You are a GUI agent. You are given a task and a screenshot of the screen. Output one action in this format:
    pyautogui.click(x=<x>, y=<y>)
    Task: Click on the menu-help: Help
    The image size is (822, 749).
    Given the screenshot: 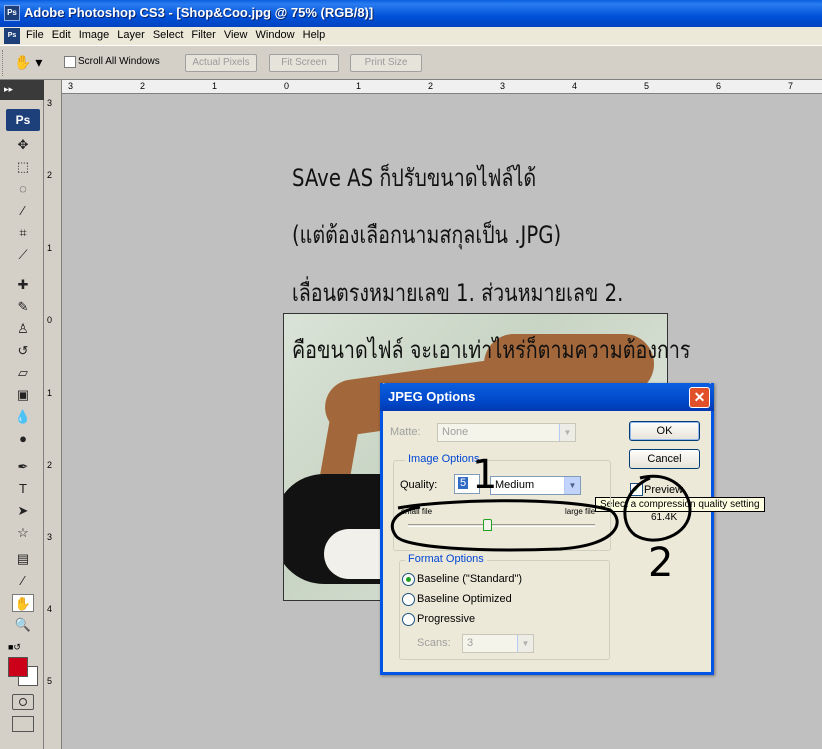 What is the action you would take?
    pyautogui.click(x=316, y=35)
    